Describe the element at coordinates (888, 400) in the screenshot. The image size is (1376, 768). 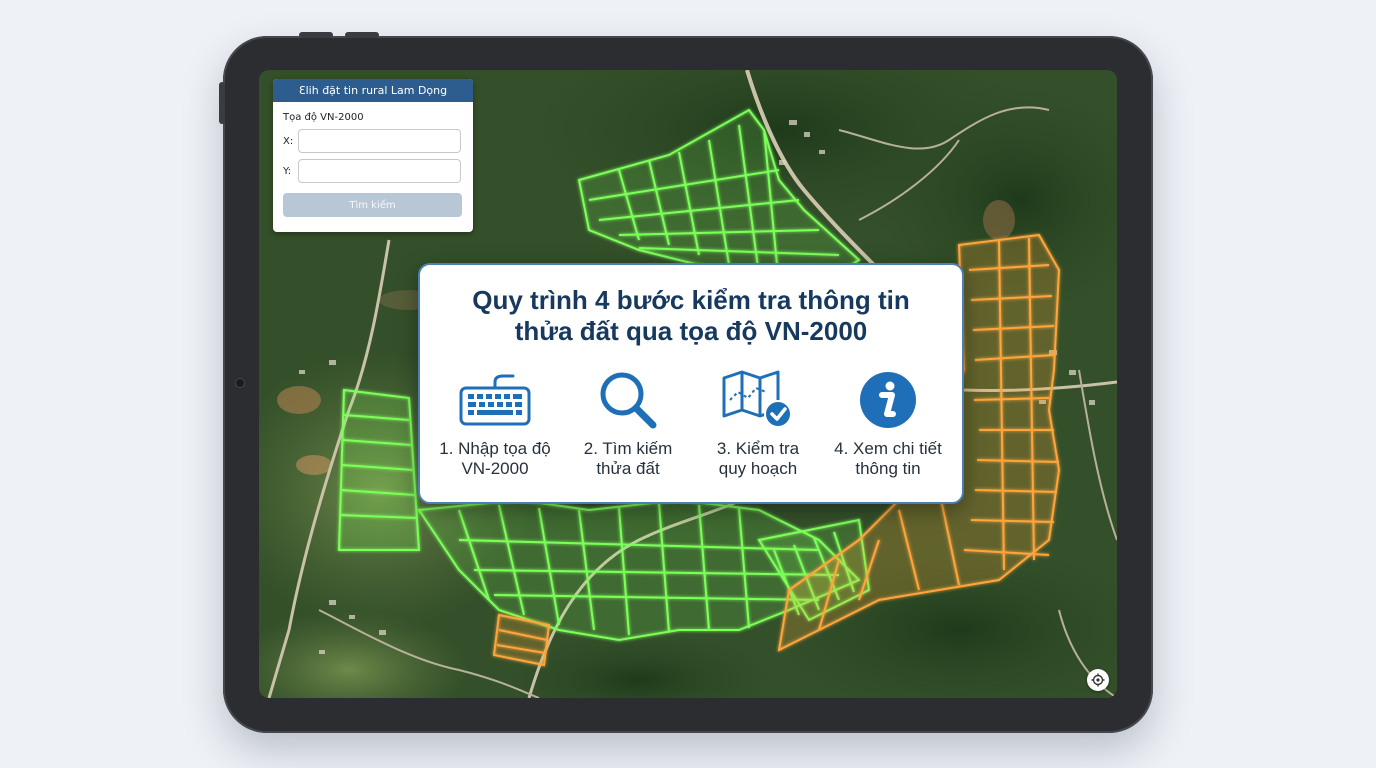
I see `info-icon` at that location.